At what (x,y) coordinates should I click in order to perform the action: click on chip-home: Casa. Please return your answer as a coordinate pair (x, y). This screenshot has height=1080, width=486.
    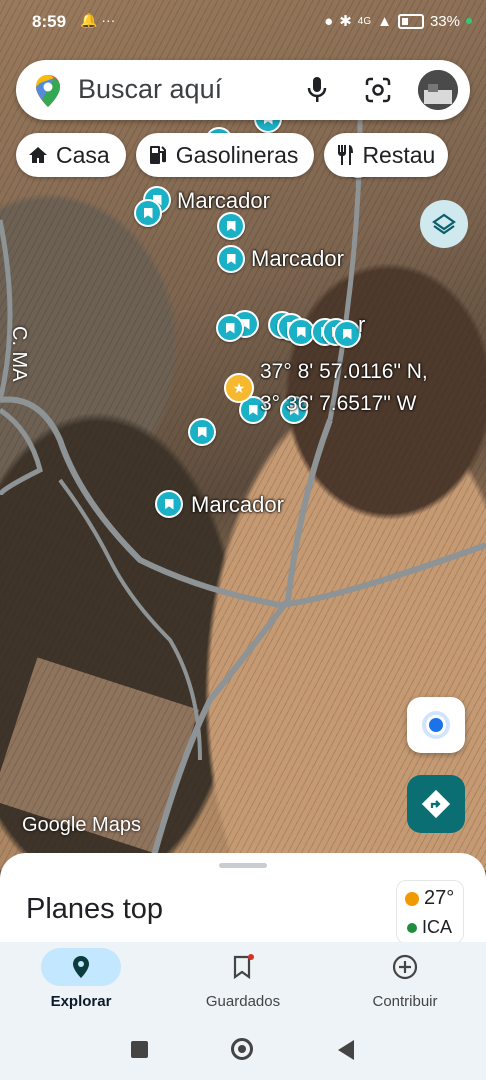
    Looking at the image, I should click on (71, 155).